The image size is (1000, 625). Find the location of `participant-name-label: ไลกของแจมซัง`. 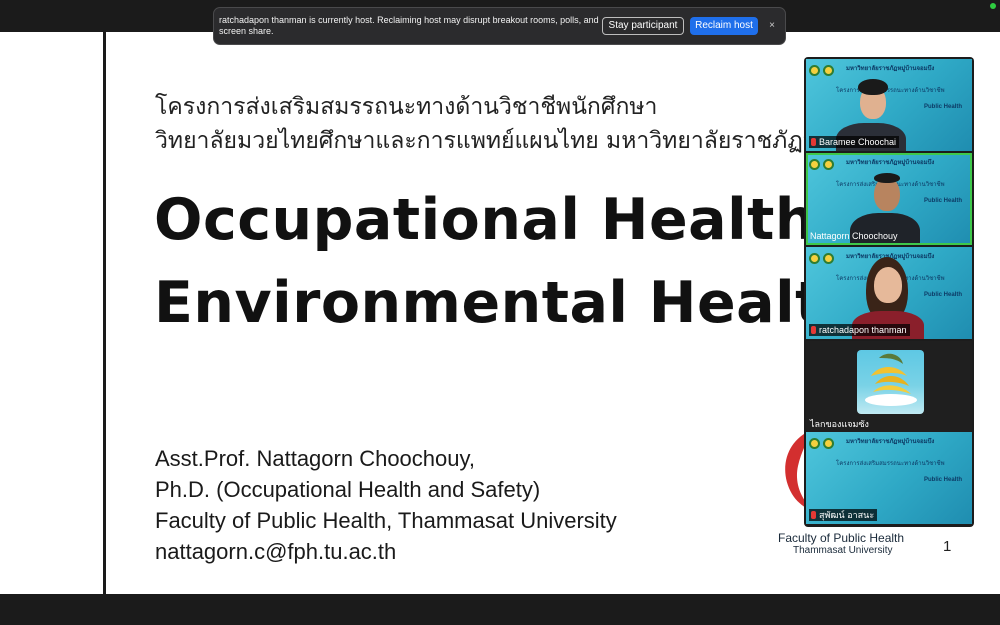

participant-name-label: ไลกของแจมซัง is located at coordinates (839, 424).